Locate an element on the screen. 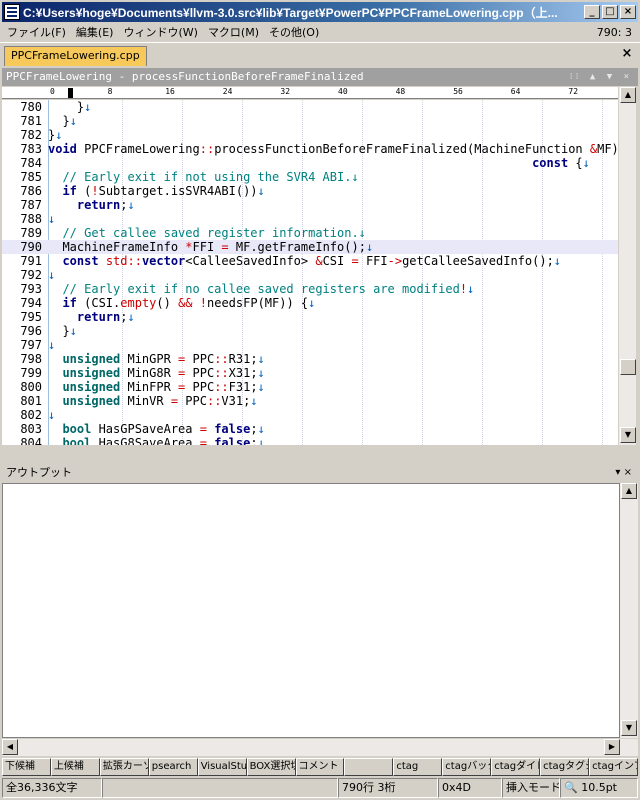 This screenshot has width=640, height=800. output-horizontal-scrollbar: ◀ ▶ is located at coordinates (320, 747).